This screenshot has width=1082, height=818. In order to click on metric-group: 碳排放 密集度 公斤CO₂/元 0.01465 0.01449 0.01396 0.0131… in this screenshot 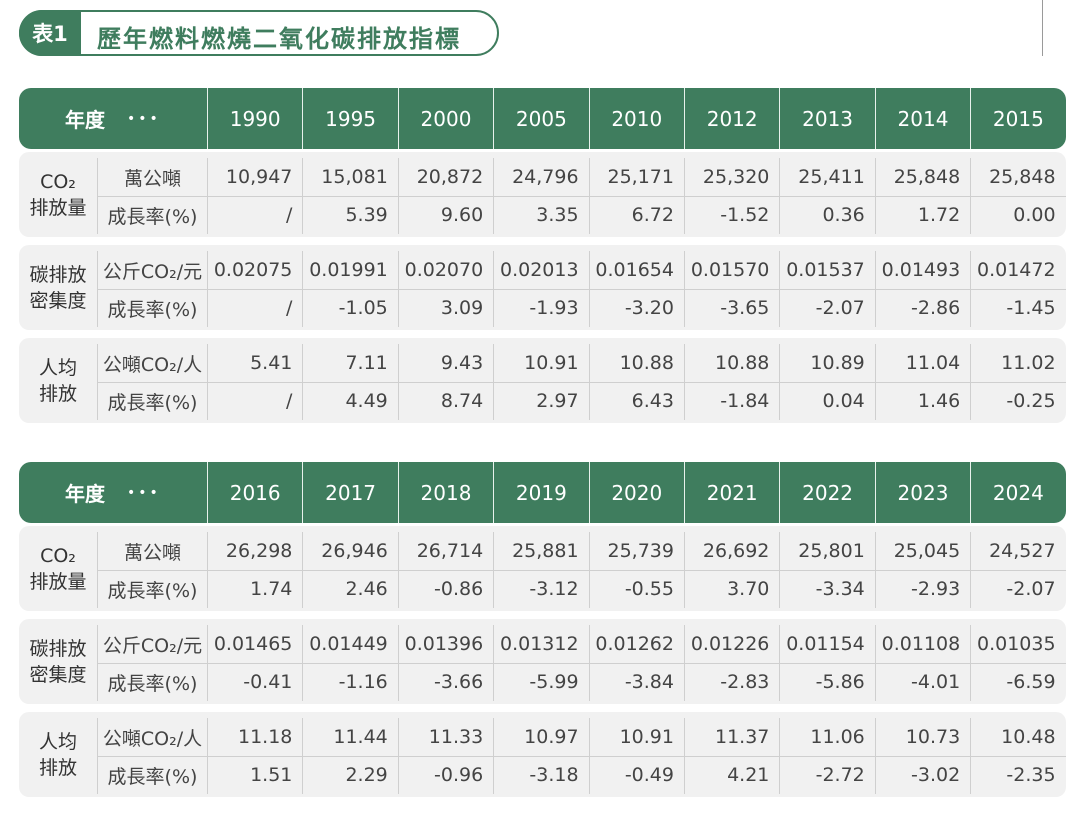, I will do `click(542, 661)`.